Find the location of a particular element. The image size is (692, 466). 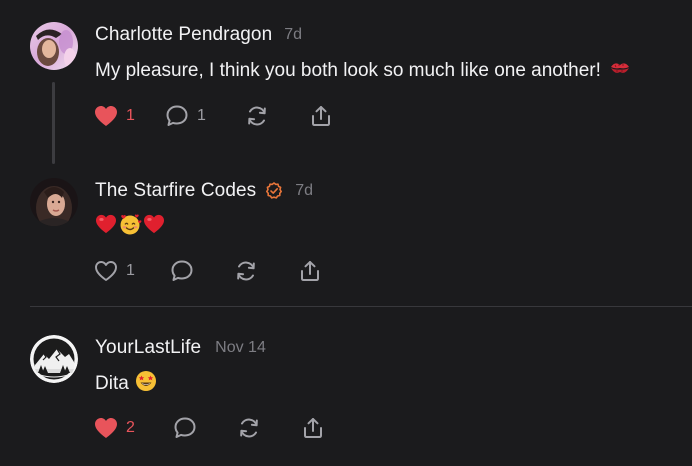

like-button: 2 is located at coordinates (114, 428).